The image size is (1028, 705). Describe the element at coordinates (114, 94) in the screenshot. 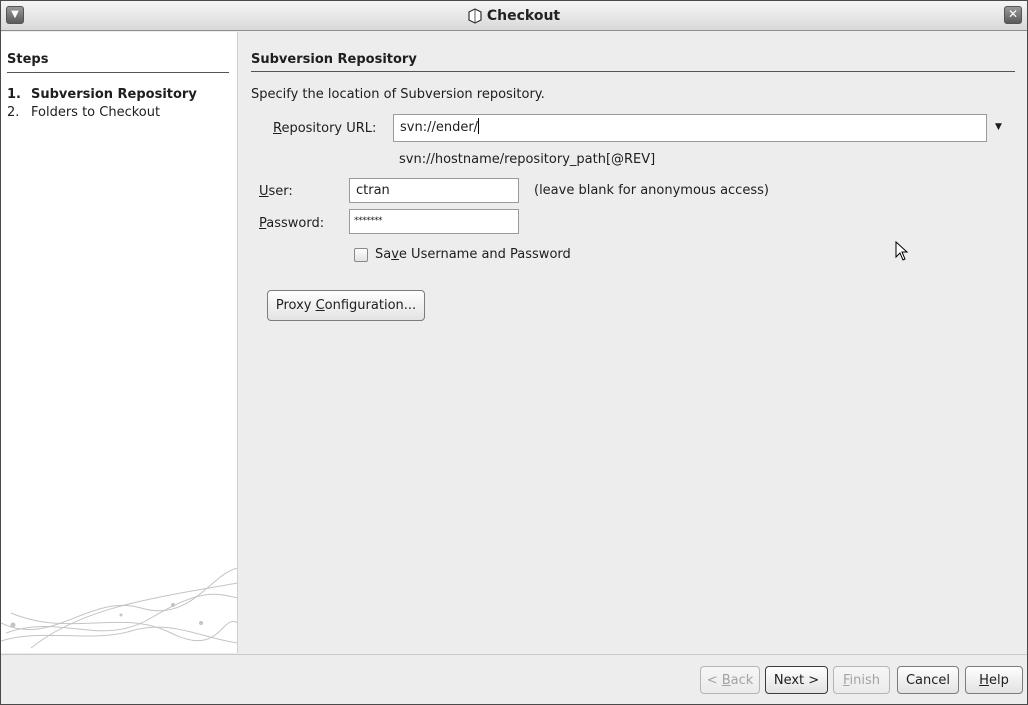

I see `step-label: Subversion Repository` at that location.